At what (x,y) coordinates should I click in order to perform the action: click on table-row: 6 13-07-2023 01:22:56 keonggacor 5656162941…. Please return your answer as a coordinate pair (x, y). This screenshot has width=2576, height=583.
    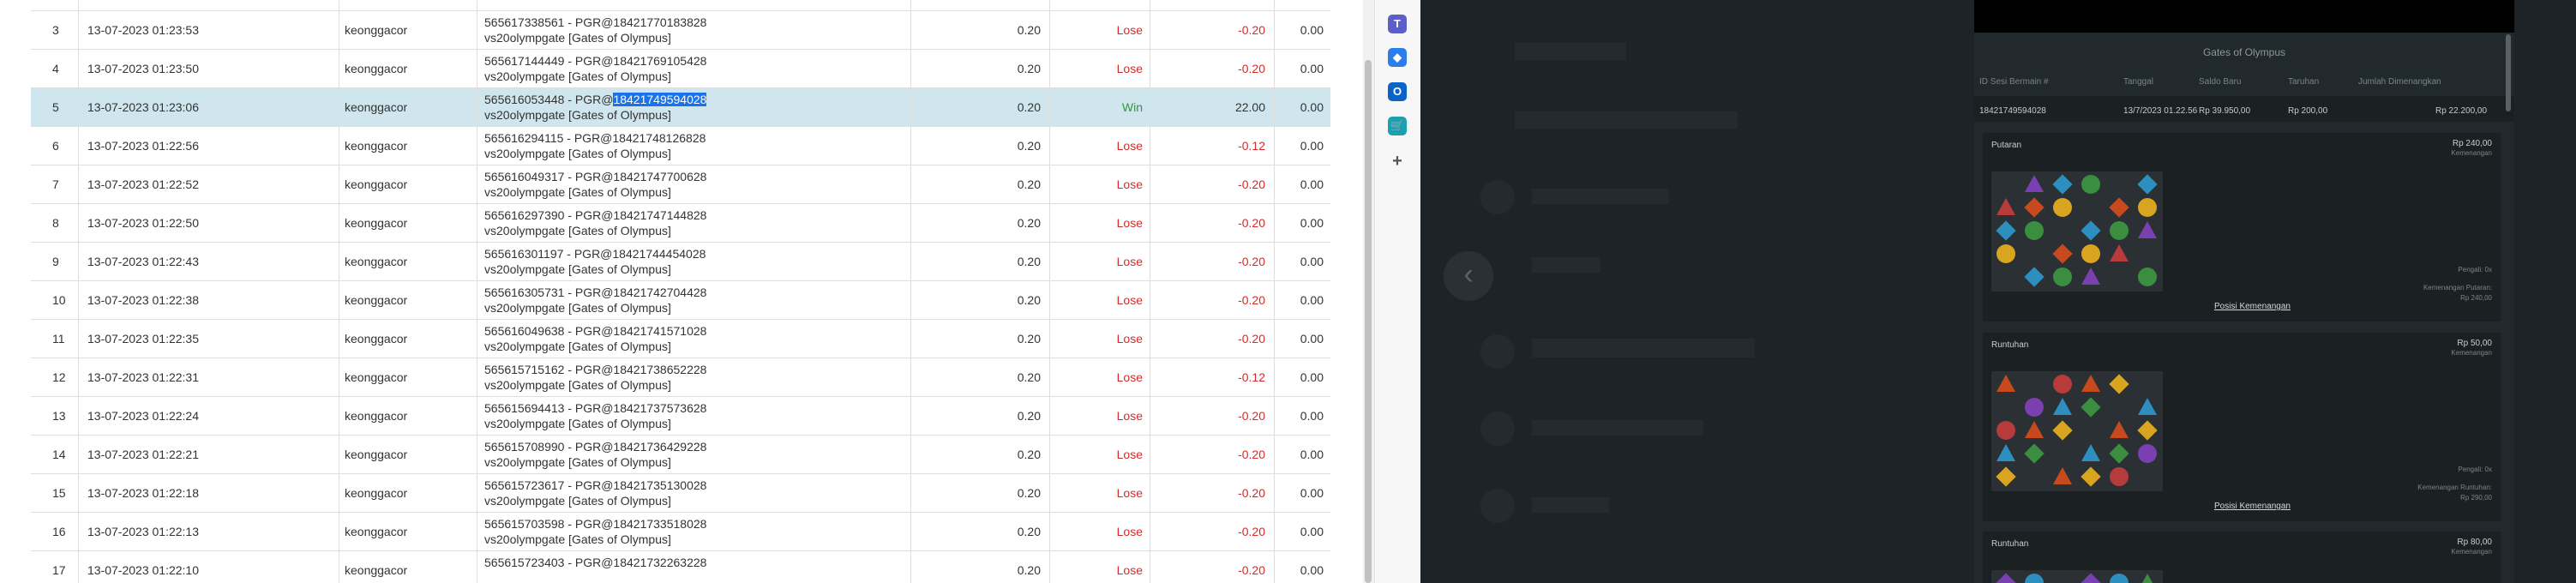
    Looking at the image, I should click on (680, 146).